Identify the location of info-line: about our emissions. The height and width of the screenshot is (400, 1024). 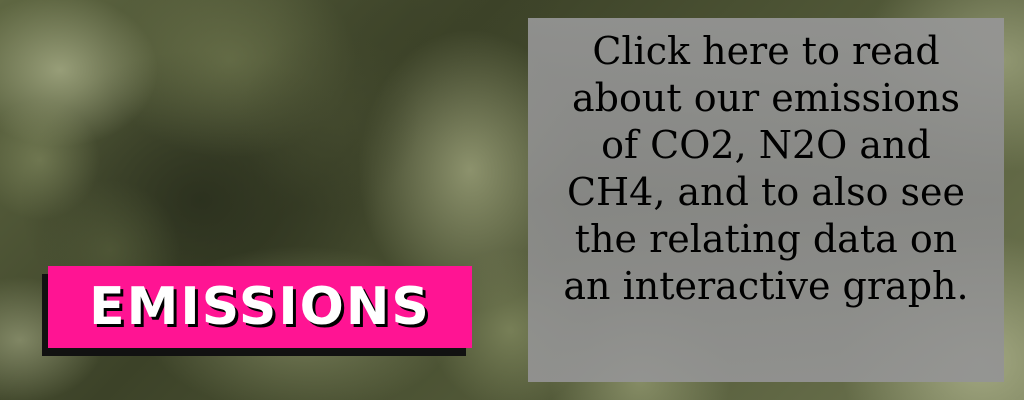
(766, 98).